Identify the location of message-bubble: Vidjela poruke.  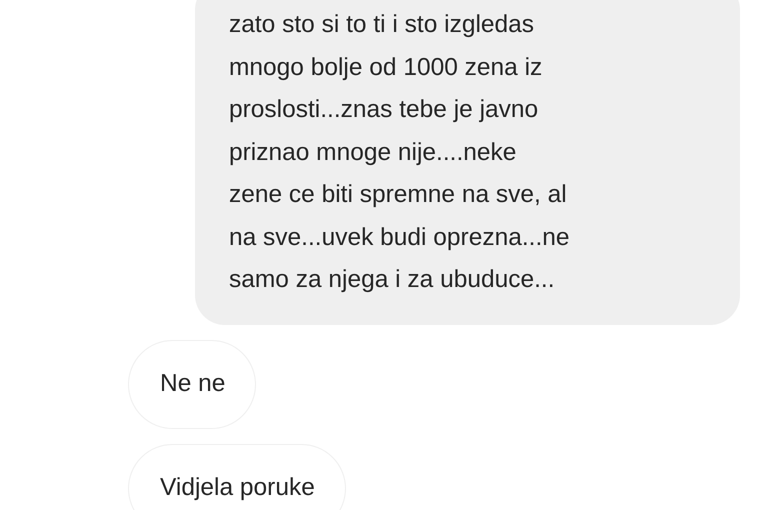
(237, 477).